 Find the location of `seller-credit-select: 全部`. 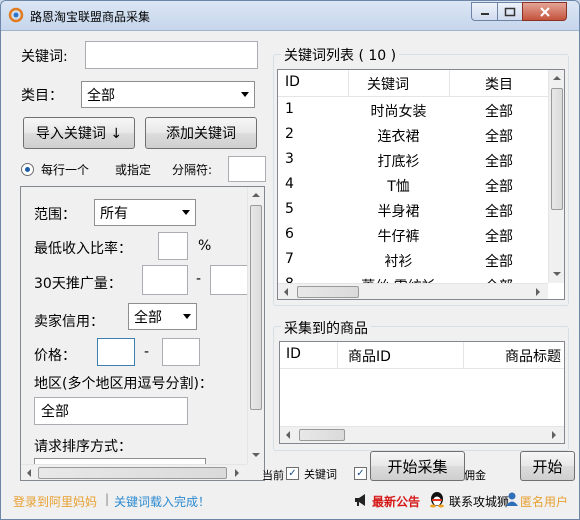

seller-credit-select: 全部 is located at coordinates (162, 316).